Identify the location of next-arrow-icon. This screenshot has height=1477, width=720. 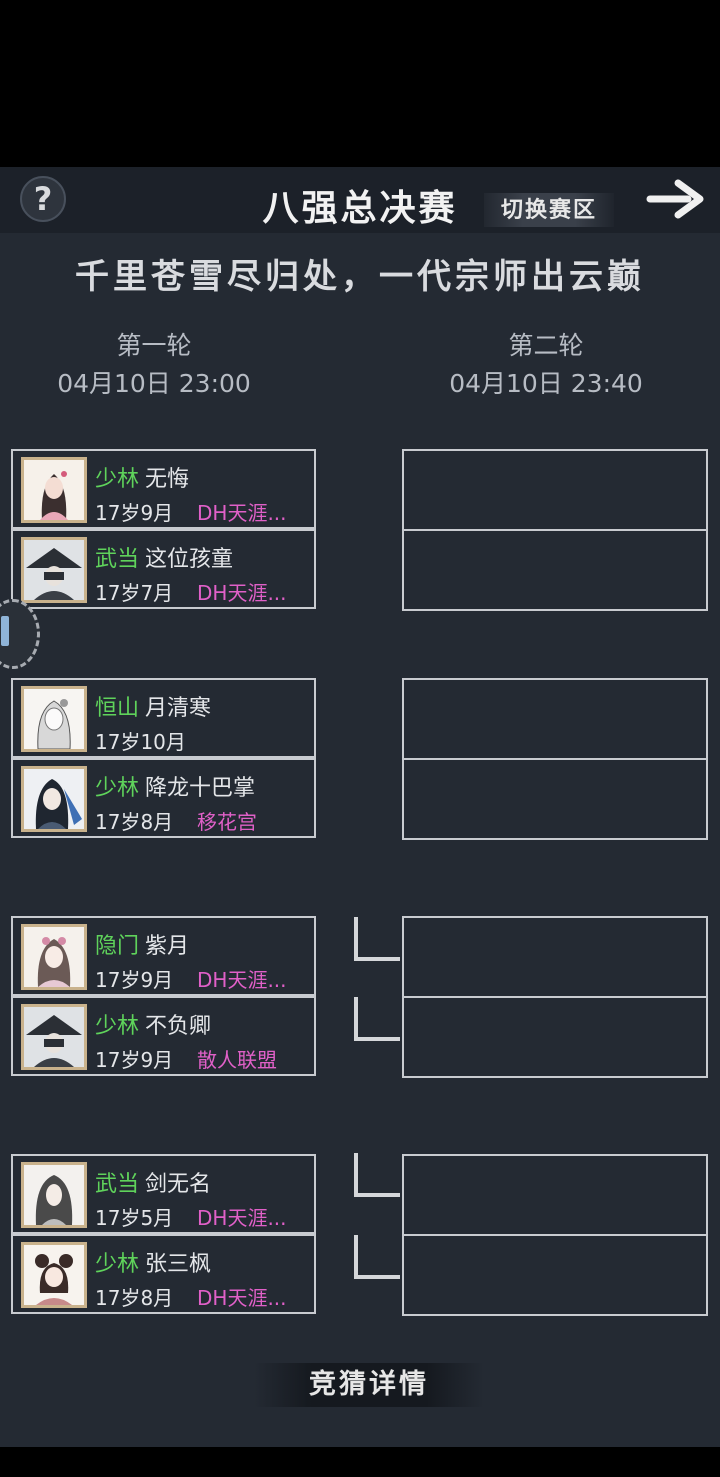
(676, 199).